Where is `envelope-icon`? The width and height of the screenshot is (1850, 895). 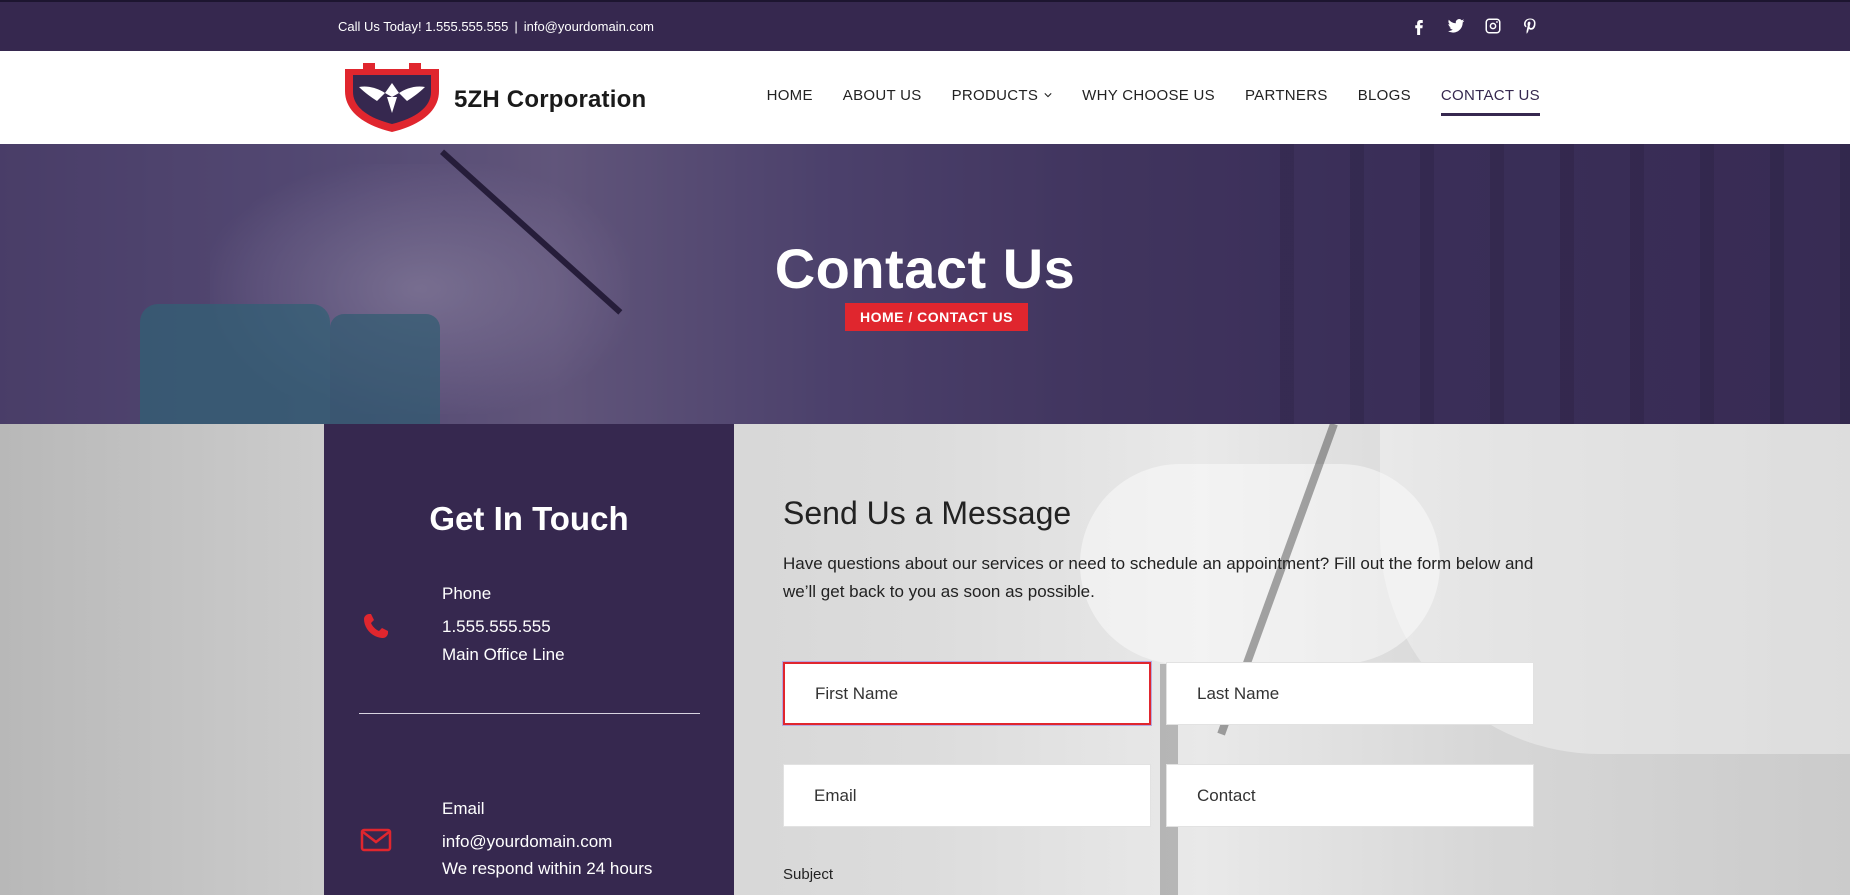
envelope-icon is located at coordinates (376, 840).